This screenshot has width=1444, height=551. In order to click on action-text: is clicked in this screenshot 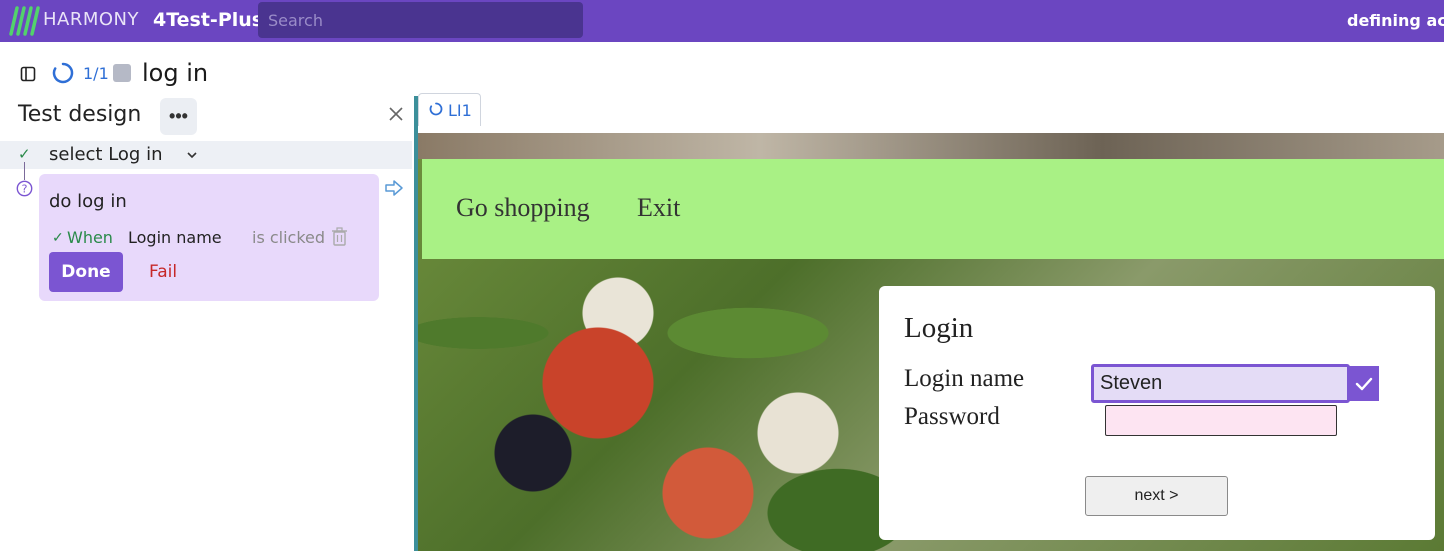, I will do `click(289, 237)`.